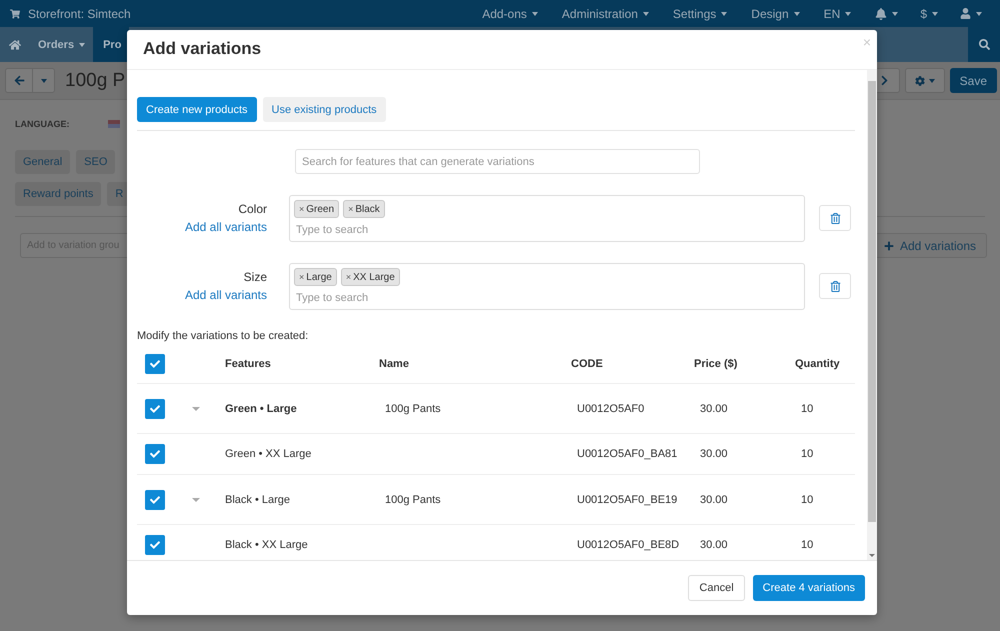 This screenshot has width=1000, height=631. What do you see at coordinates (547, 218) in the screenshot?
I see `variant-tag-field: × Green × Black Type to search` at bounding box center [547, 218].